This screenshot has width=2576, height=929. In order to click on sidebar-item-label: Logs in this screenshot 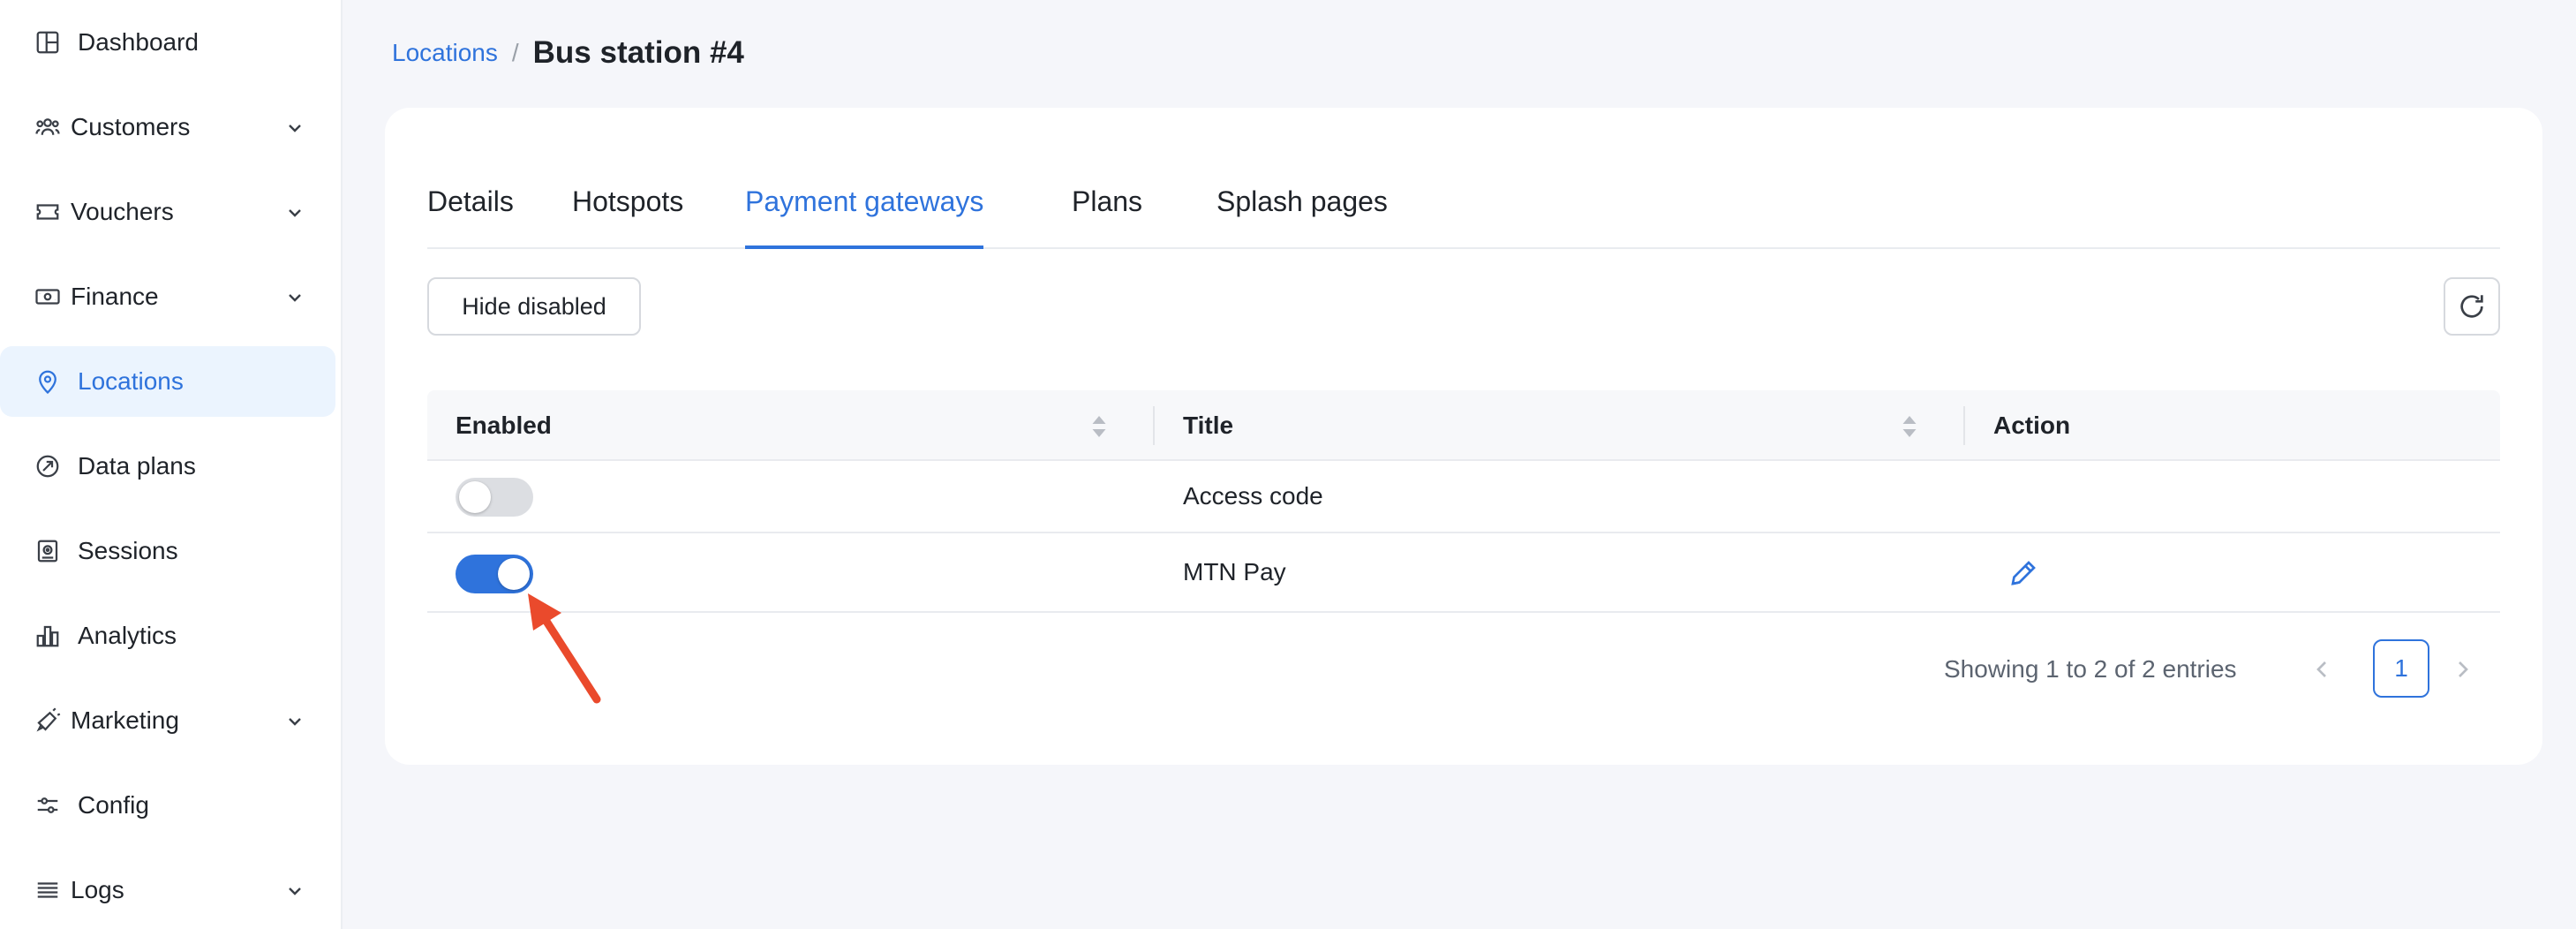, I will do `click(98, 889)`.